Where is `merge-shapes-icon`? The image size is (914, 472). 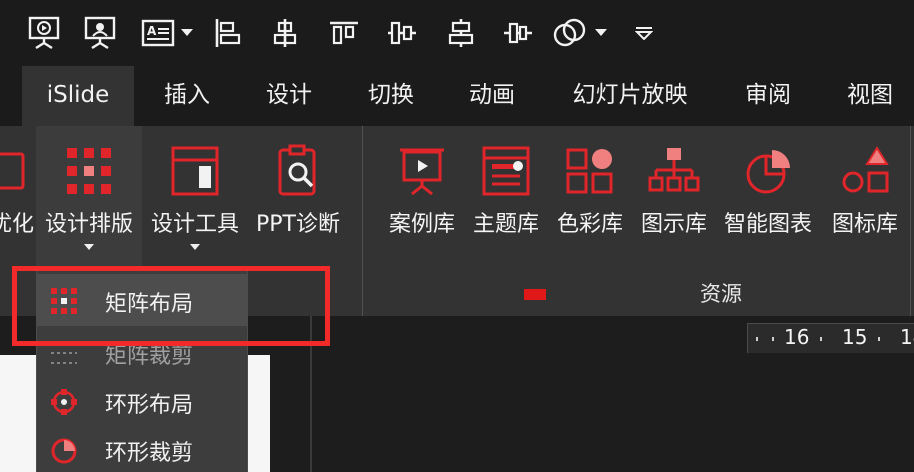 merge-shapes-icon is located at coordinates (570, 33).